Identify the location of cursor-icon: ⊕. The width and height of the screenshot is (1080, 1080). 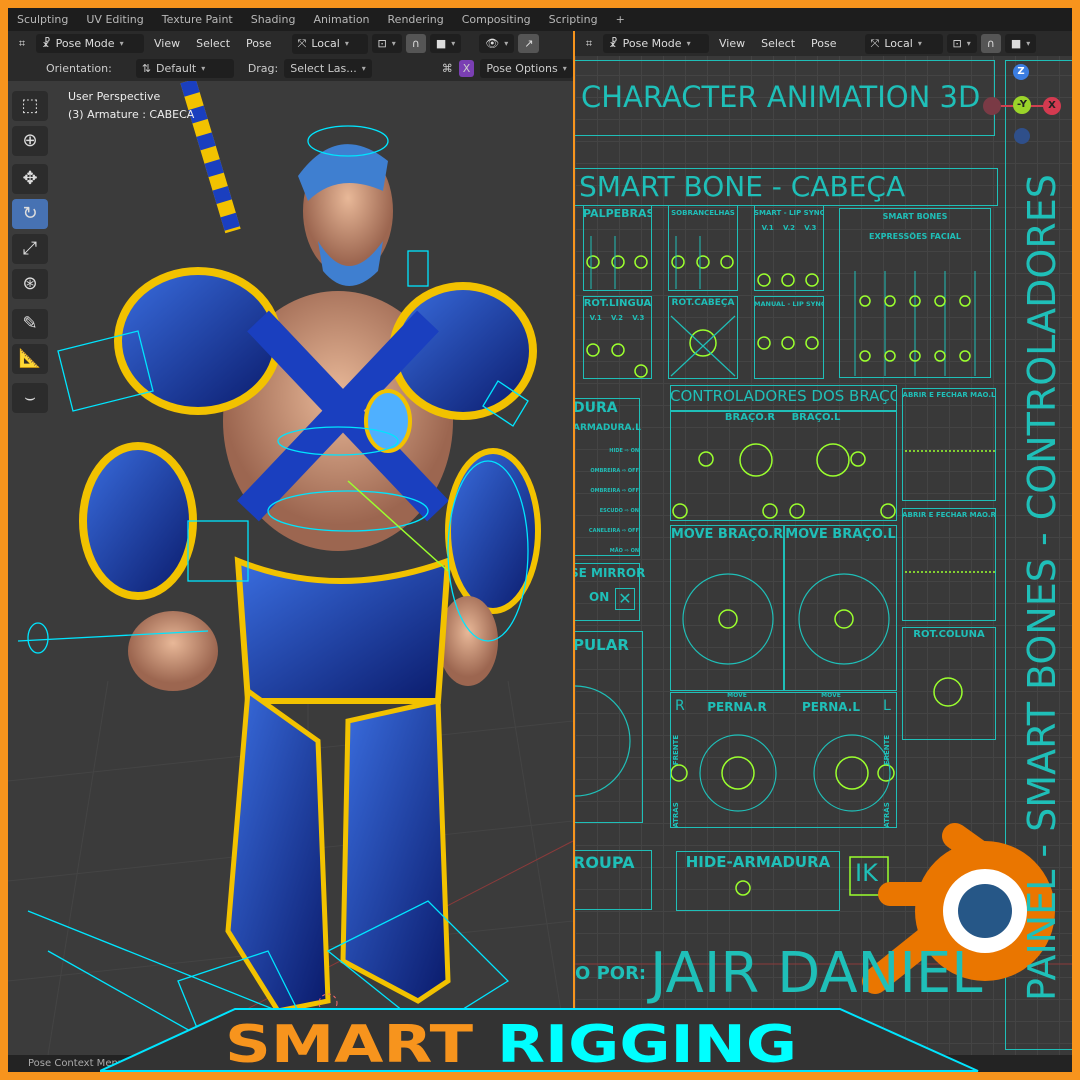
(30, 141).